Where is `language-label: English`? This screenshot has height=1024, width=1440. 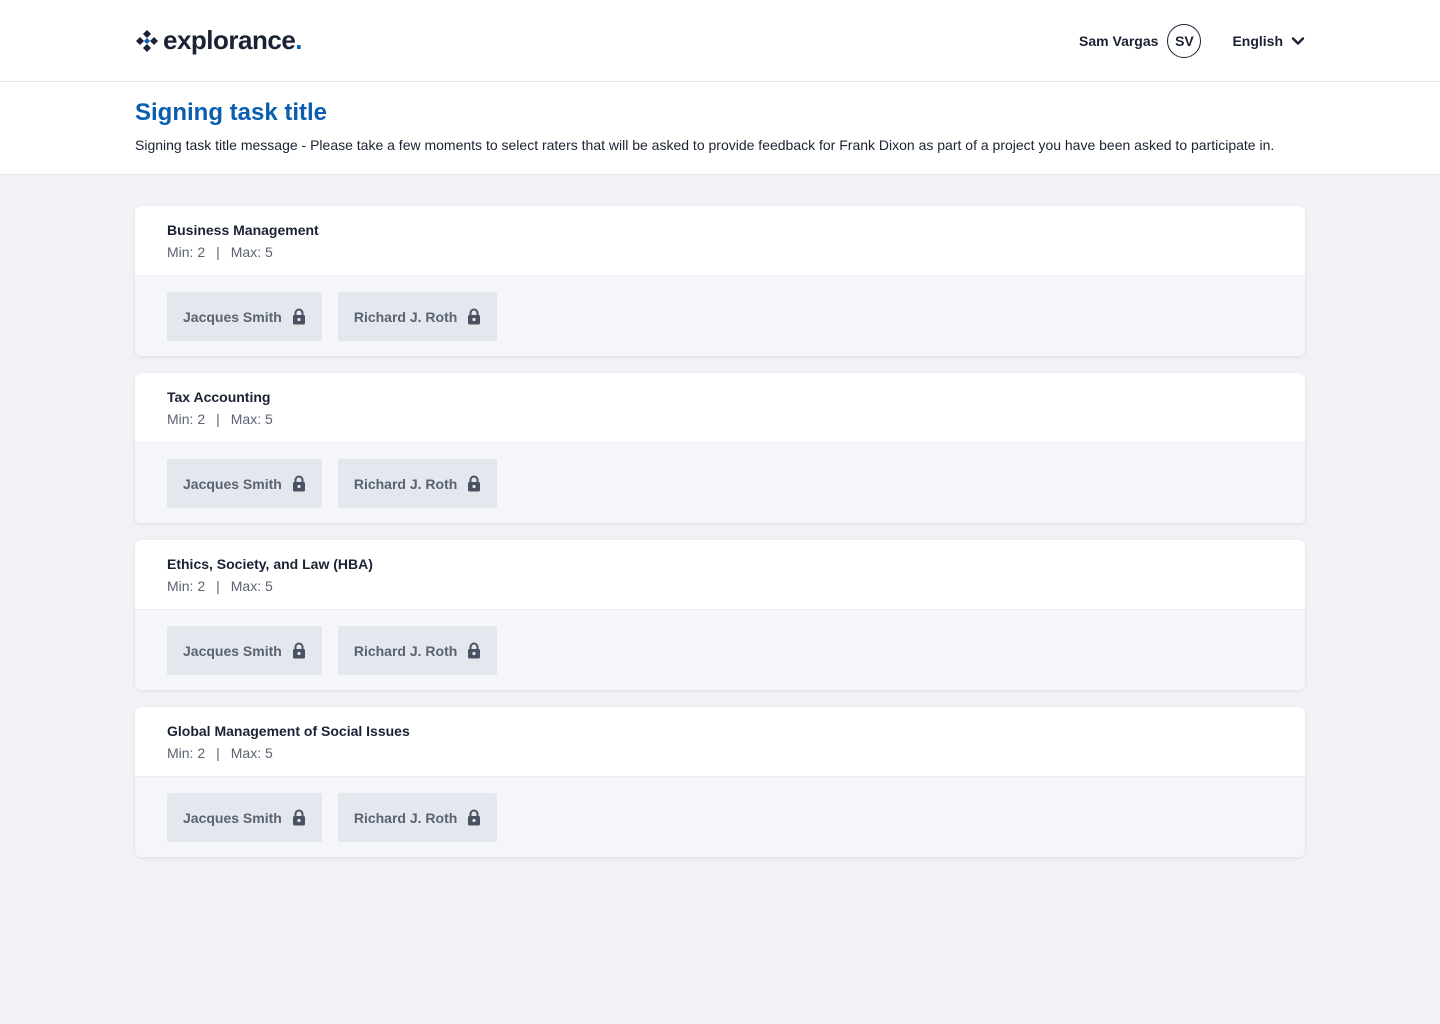
language-label: English is located at coordinates (1257, 40).